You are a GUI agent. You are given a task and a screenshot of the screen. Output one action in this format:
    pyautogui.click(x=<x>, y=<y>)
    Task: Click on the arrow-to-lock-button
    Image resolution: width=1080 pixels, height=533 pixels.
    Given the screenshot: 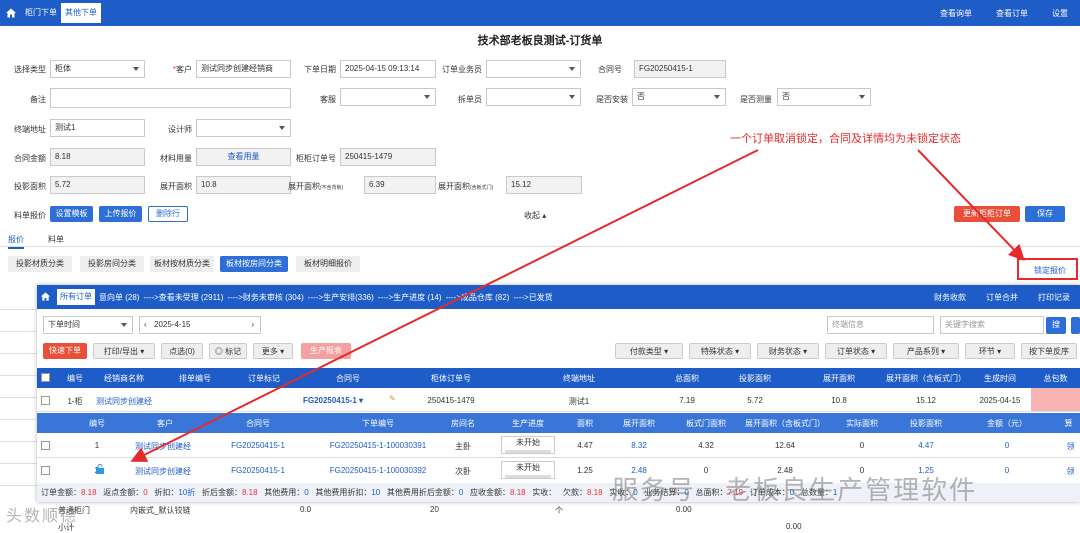 What is the action you would take?
    pyautogui.click(x=971, y=205)
    